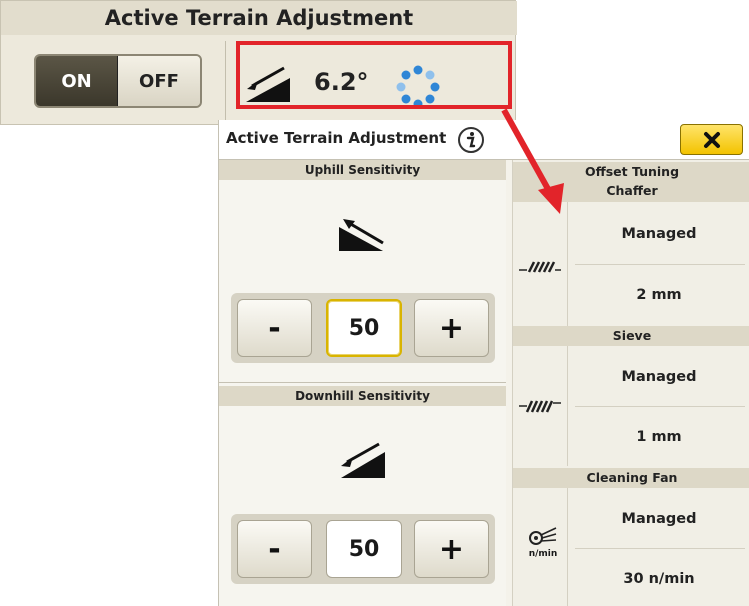  Describe the element at coordinates (274, 328) in the screenshot. I see `uphill-decrement-button: -` at that location.